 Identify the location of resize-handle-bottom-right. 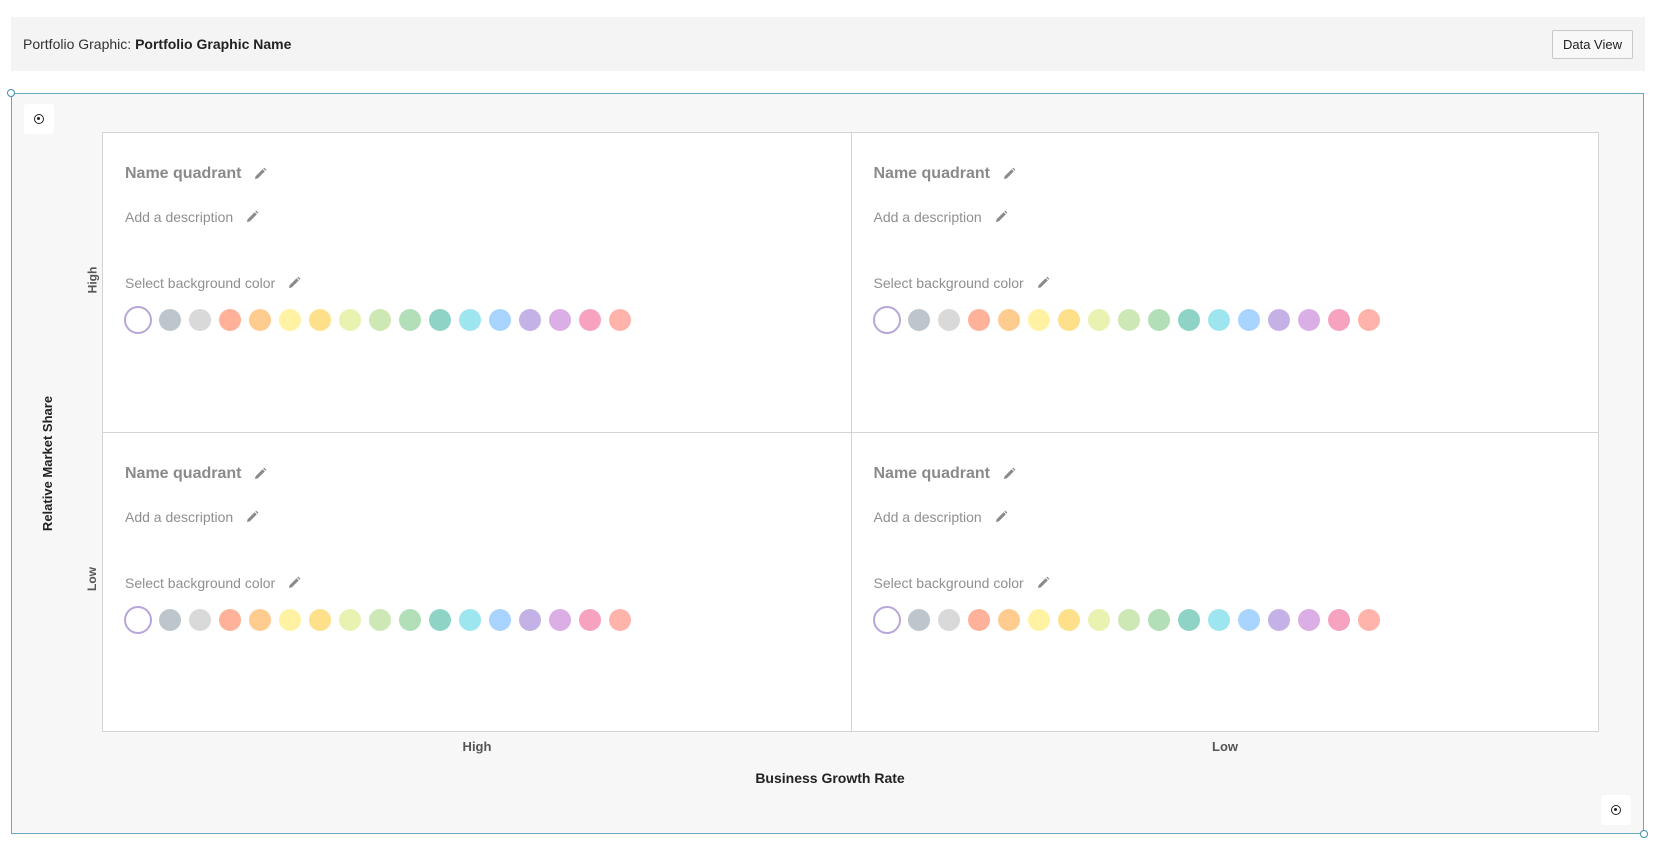
(1644, 834).